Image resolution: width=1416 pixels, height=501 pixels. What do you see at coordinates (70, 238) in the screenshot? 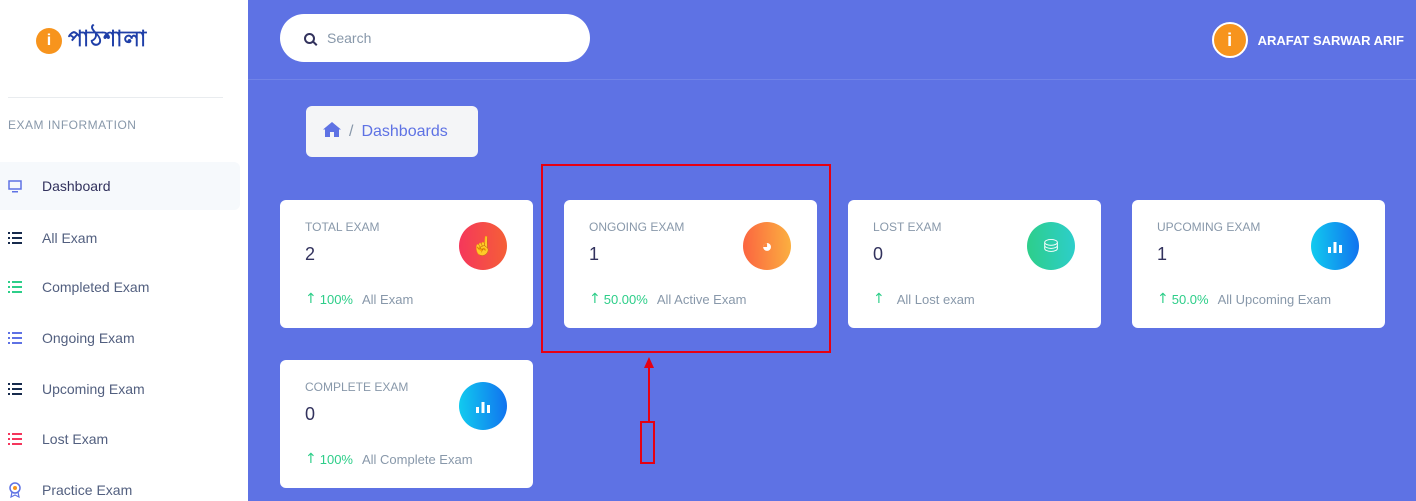
I see `sidebar-item-label: All Exam` at bounding box center [70, 238].